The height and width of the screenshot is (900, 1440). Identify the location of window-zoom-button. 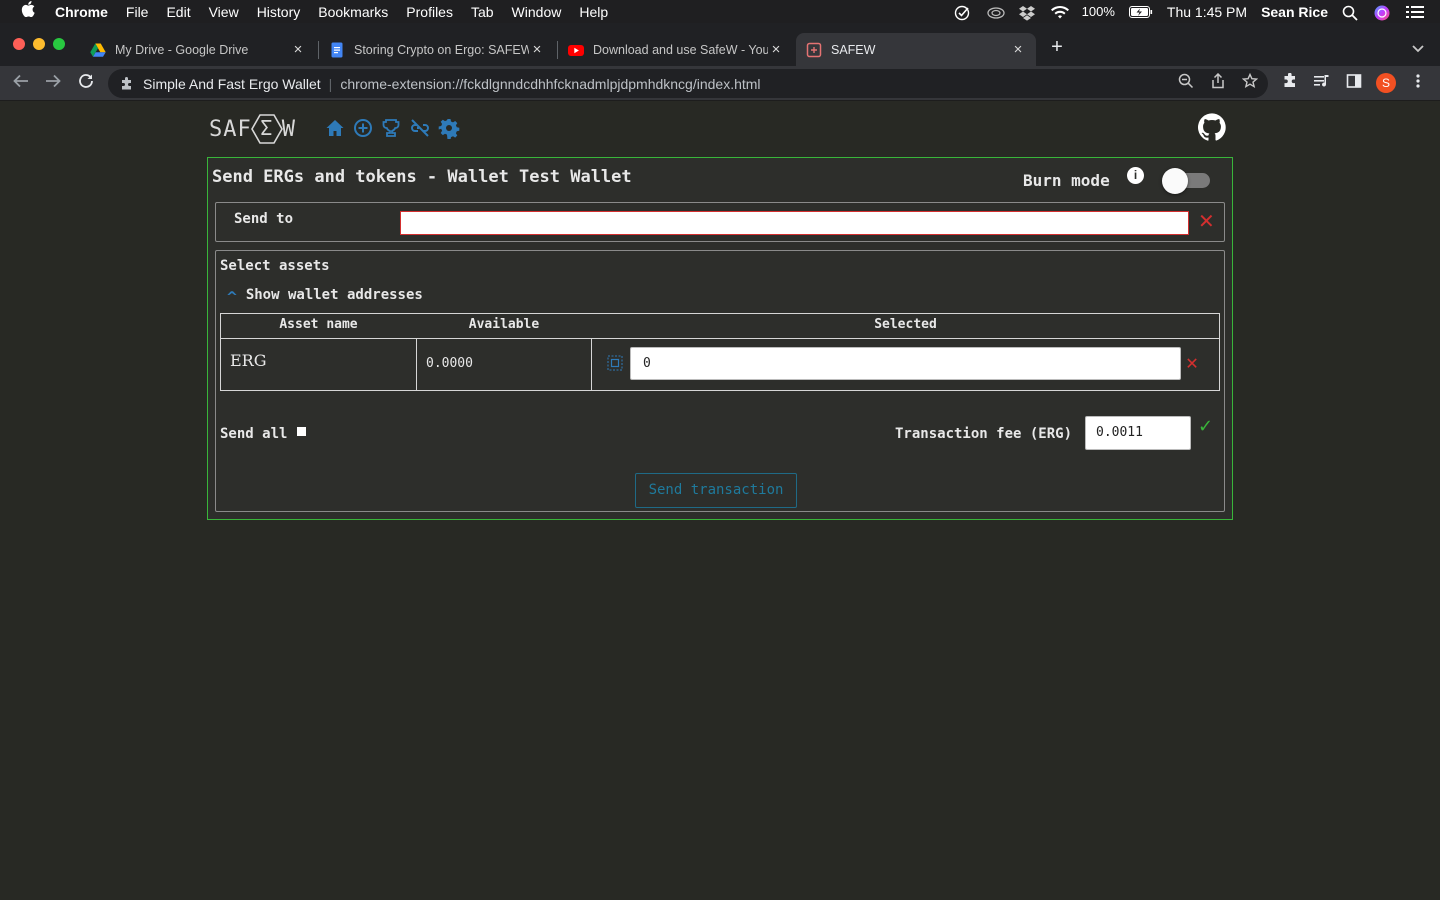
(59, 44).